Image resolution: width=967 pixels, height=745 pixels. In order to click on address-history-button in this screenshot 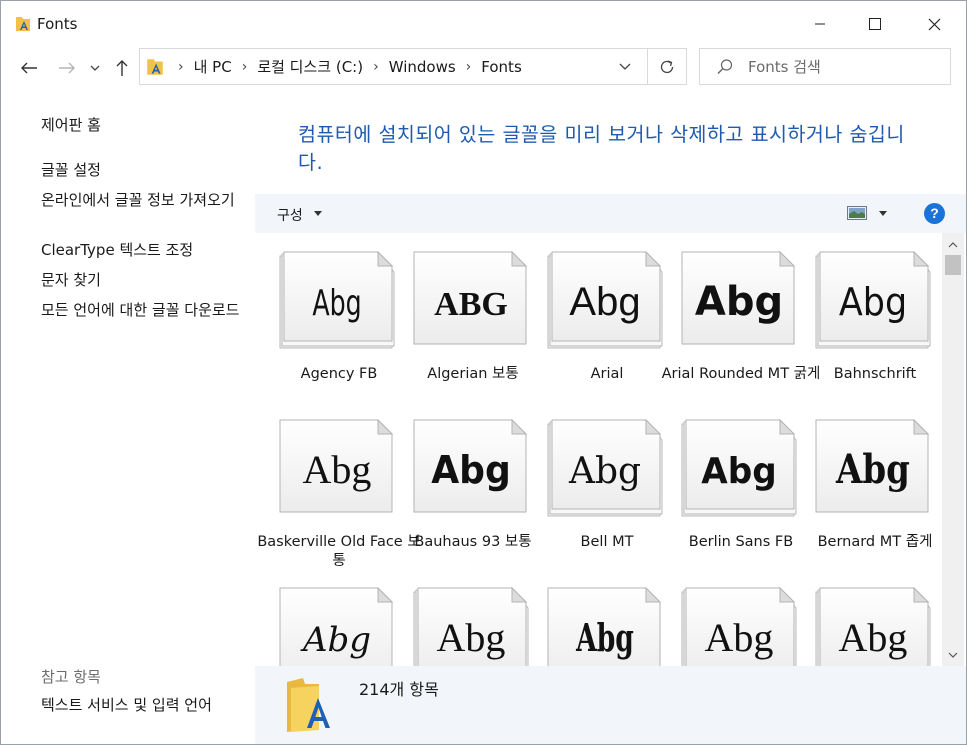, I will do `click(625, 66)`.